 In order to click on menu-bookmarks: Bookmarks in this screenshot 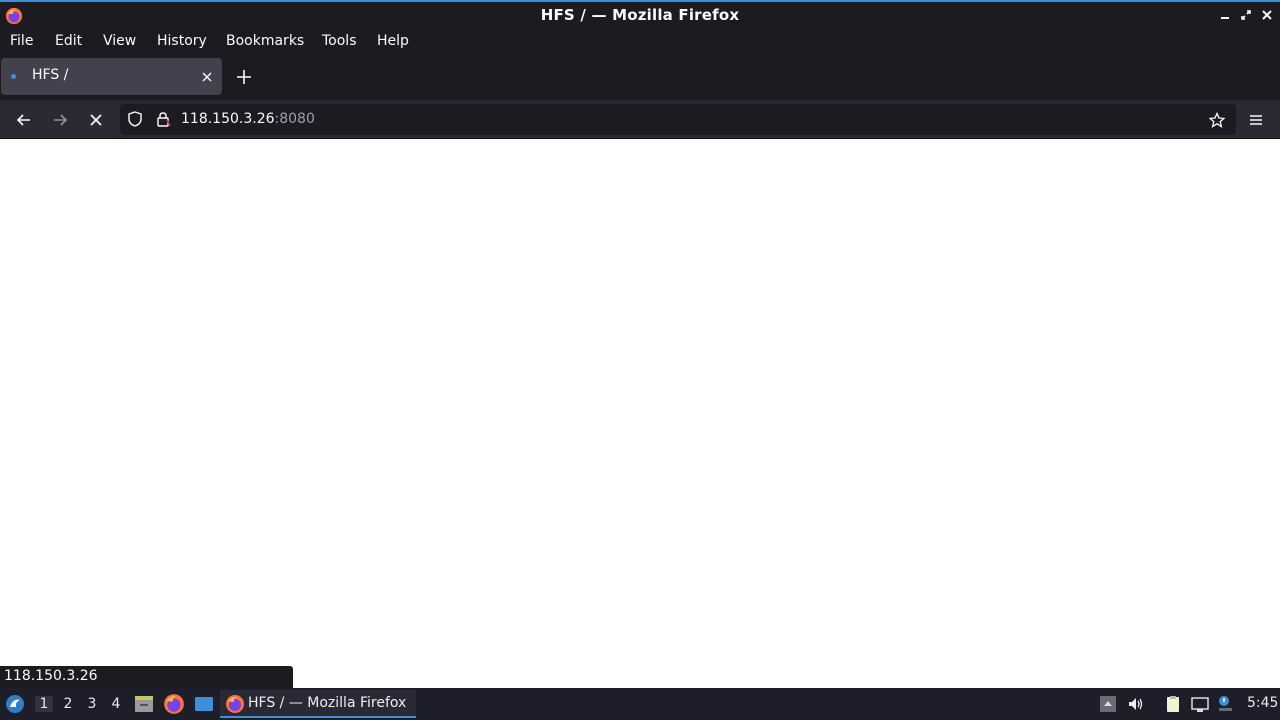, I will do `click(265, 41)`.